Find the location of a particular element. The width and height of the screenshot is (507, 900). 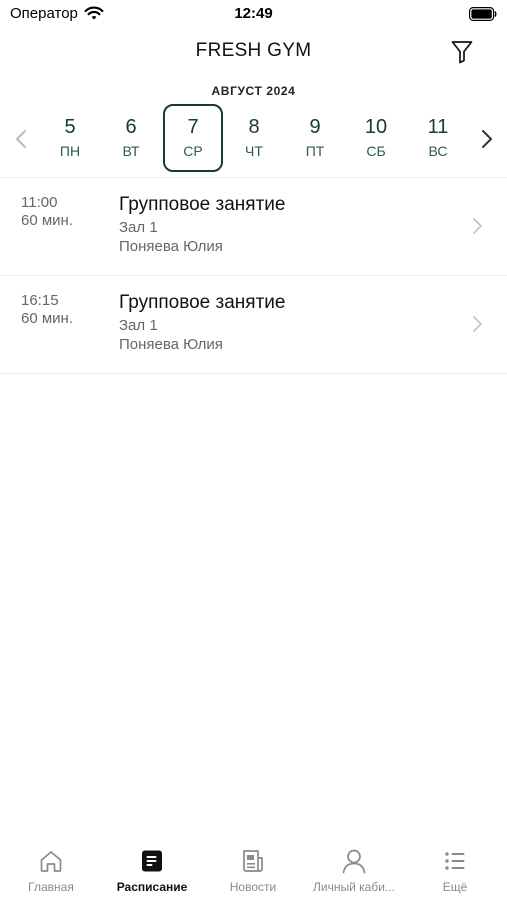

day-number: 8 is located at coordinates (254, 127).